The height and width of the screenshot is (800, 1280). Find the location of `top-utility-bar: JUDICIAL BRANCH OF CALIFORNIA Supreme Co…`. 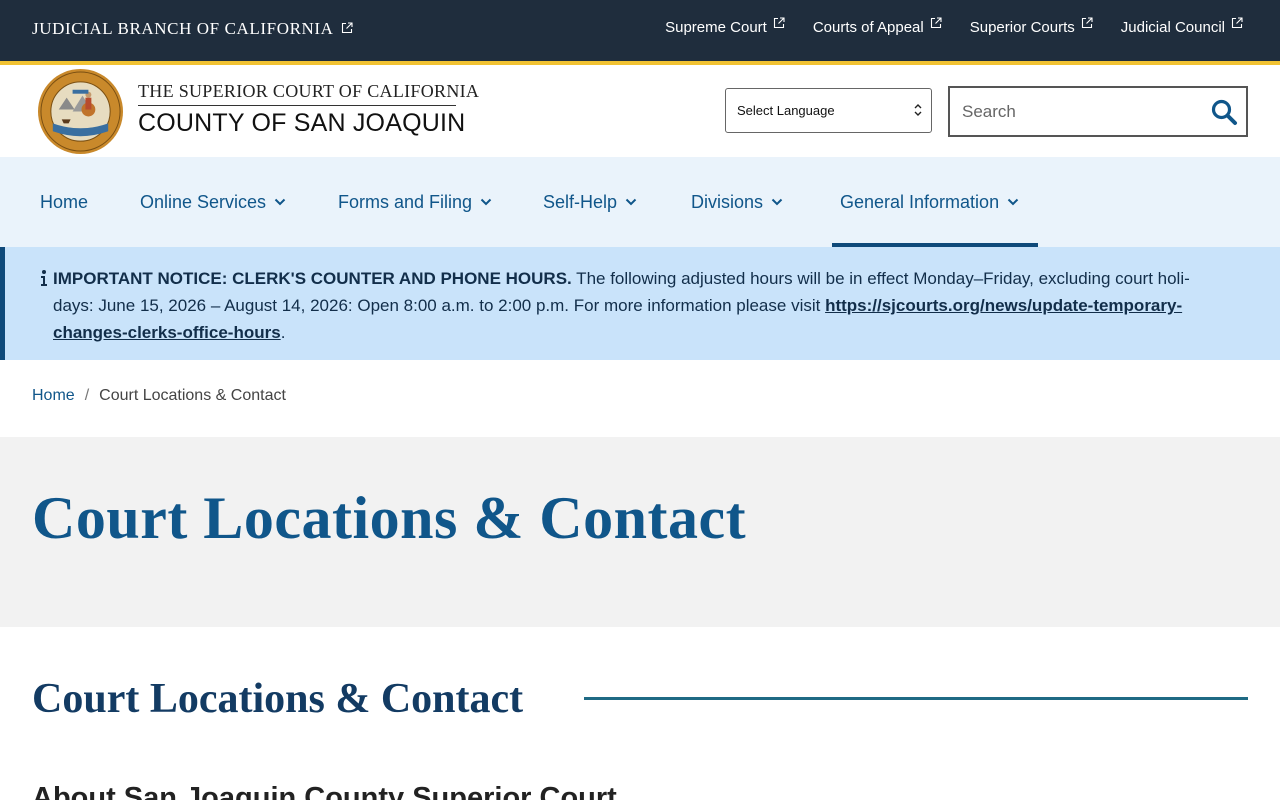

top-utility-bar: JUDICIAL BRANCH OF CALIFORNIA Supreme Co… is located at coordinates (640, 30).